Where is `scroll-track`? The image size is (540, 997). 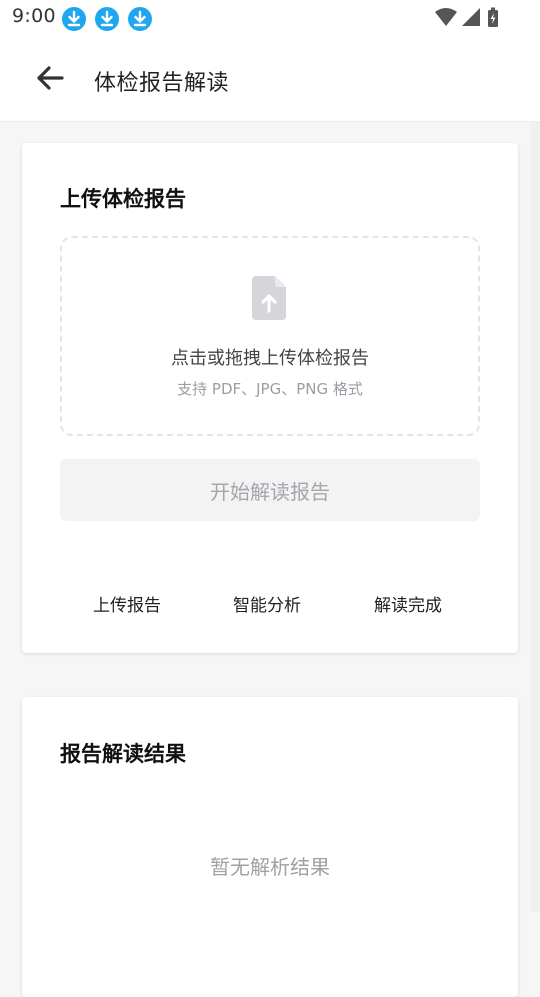 scroll-track is located at coordinates (535, 517).